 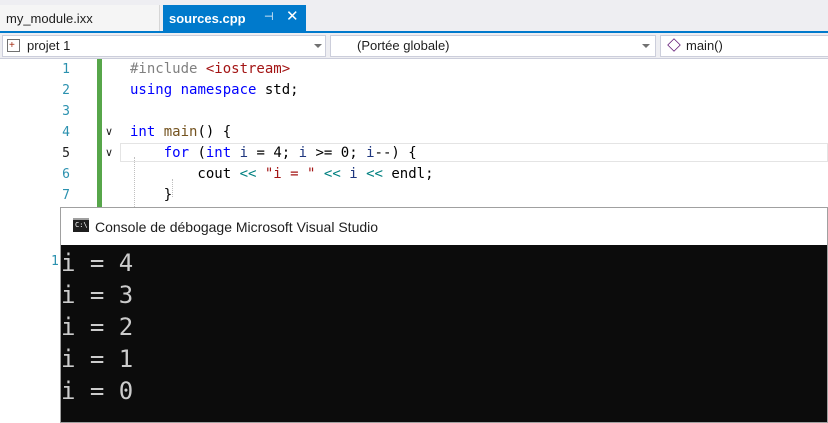 What do you see at coordinates (337, 153) in the screenshot?
I see `code-token: >= 0;` at bounding box center [337, 153].